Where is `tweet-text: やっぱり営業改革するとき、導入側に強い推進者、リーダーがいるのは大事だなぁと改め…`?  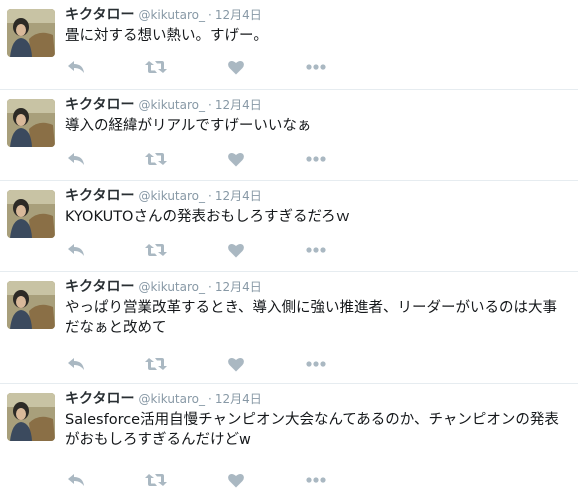 tweet-text: やっぱり営業改革するとき、導入側に強い推進者、リーダーがいるのは大事だなぁと改め… is located at coordinates (311, 318).